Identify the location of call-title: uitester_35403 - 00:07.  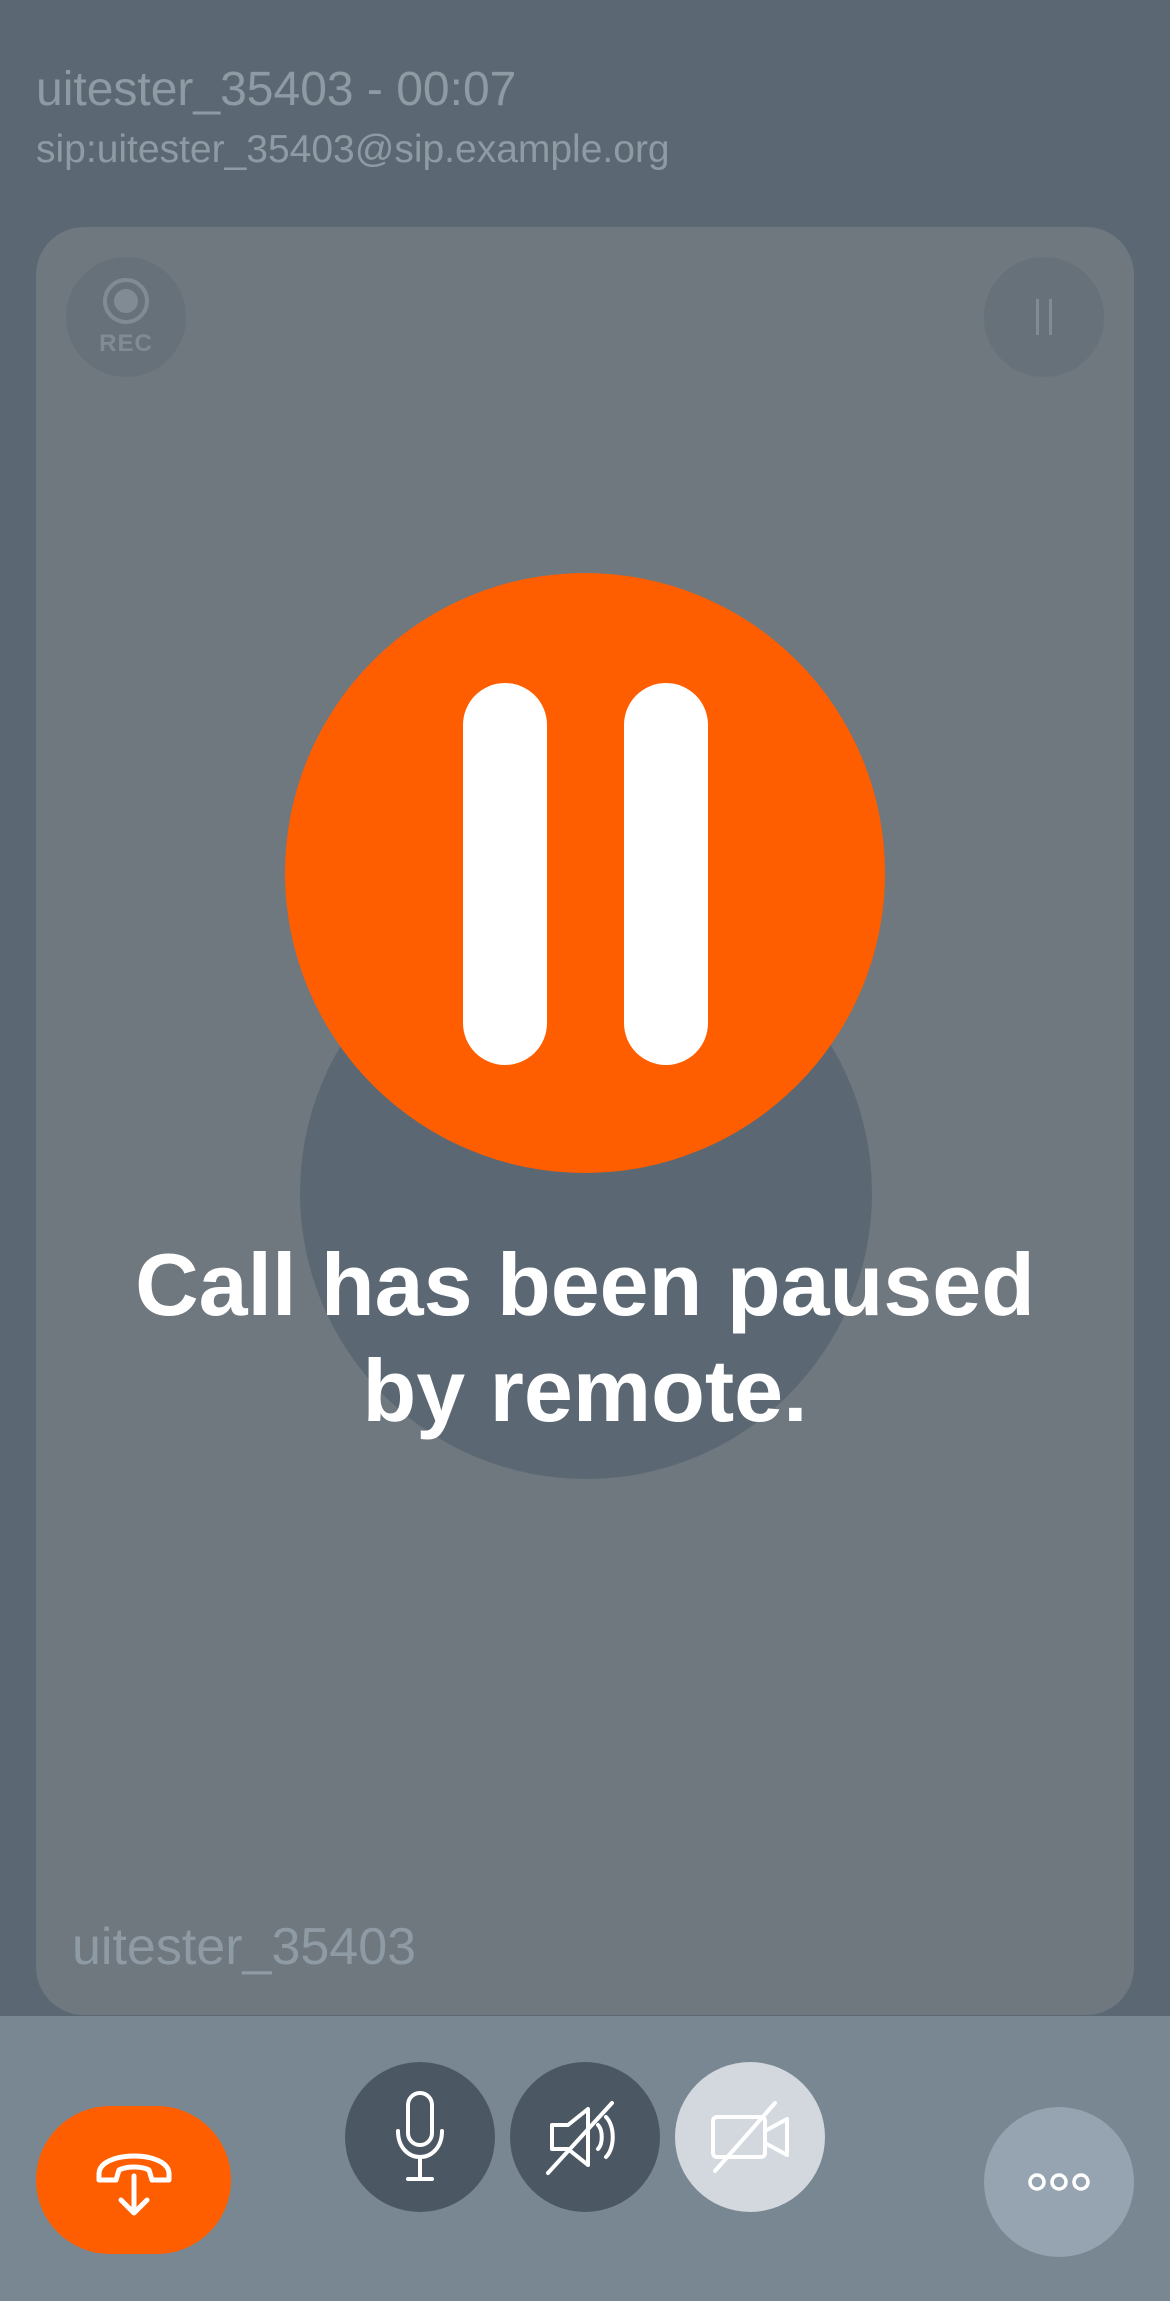
(276, 89).